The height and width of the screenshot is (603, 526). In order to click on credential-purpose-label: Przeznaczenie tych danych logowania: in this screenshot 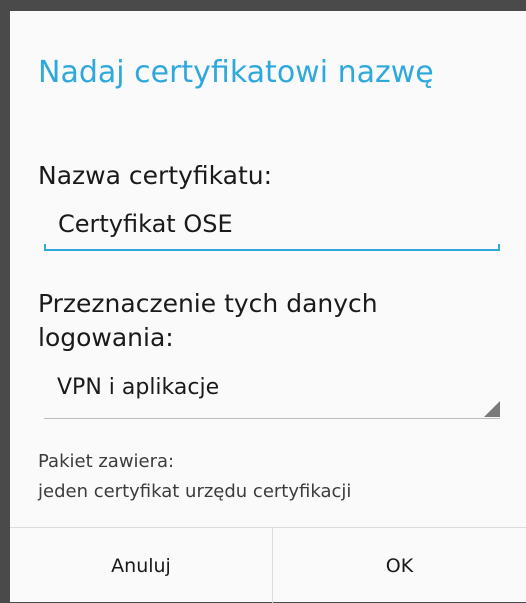, I will do `click(208, 320)`.